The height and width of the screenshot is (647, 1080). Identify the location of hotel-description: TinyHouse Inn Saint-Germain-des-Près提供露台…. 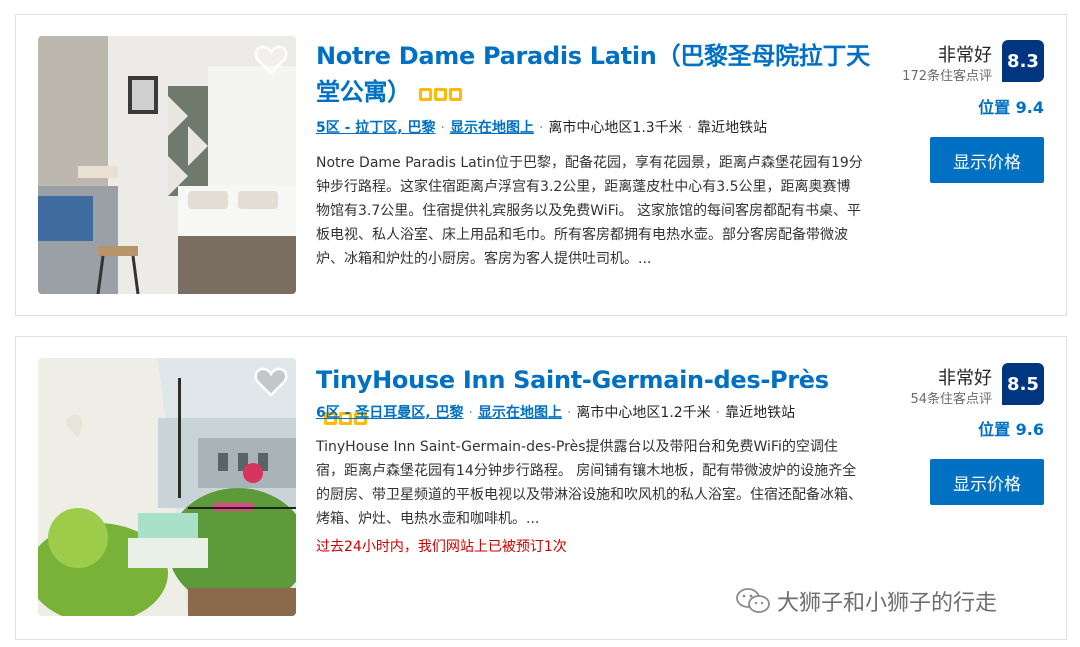
(589, 483).